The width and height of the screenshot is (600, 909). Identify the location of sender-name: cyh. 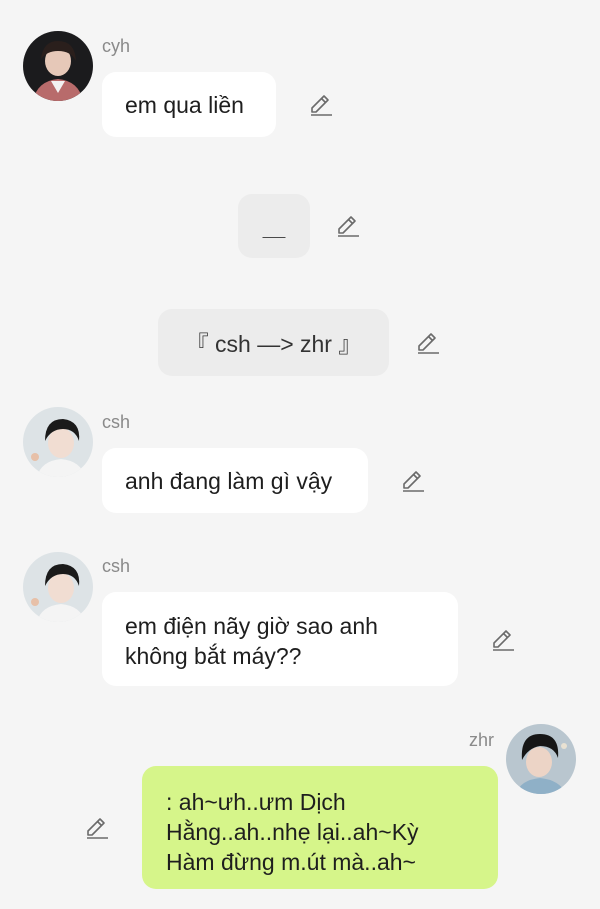
(116, 46).